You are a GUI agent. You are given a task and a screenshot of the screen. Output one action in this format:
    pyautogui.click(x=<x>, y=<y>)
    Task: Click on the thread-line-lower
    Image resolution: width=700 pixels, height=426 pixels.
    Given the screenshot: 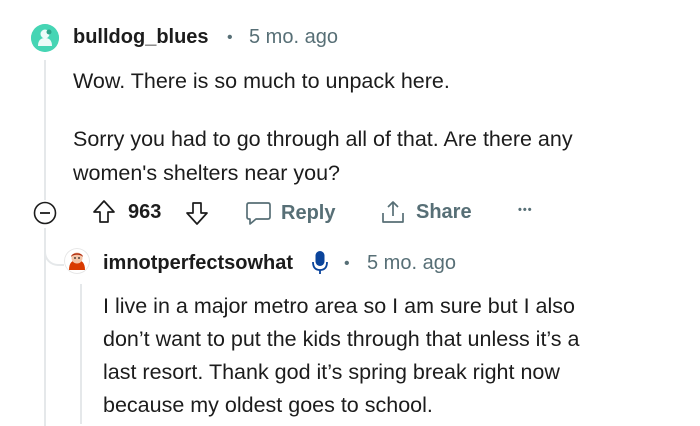 What is the action you would take?
    pyautogui.click(x=45, y=331)
    